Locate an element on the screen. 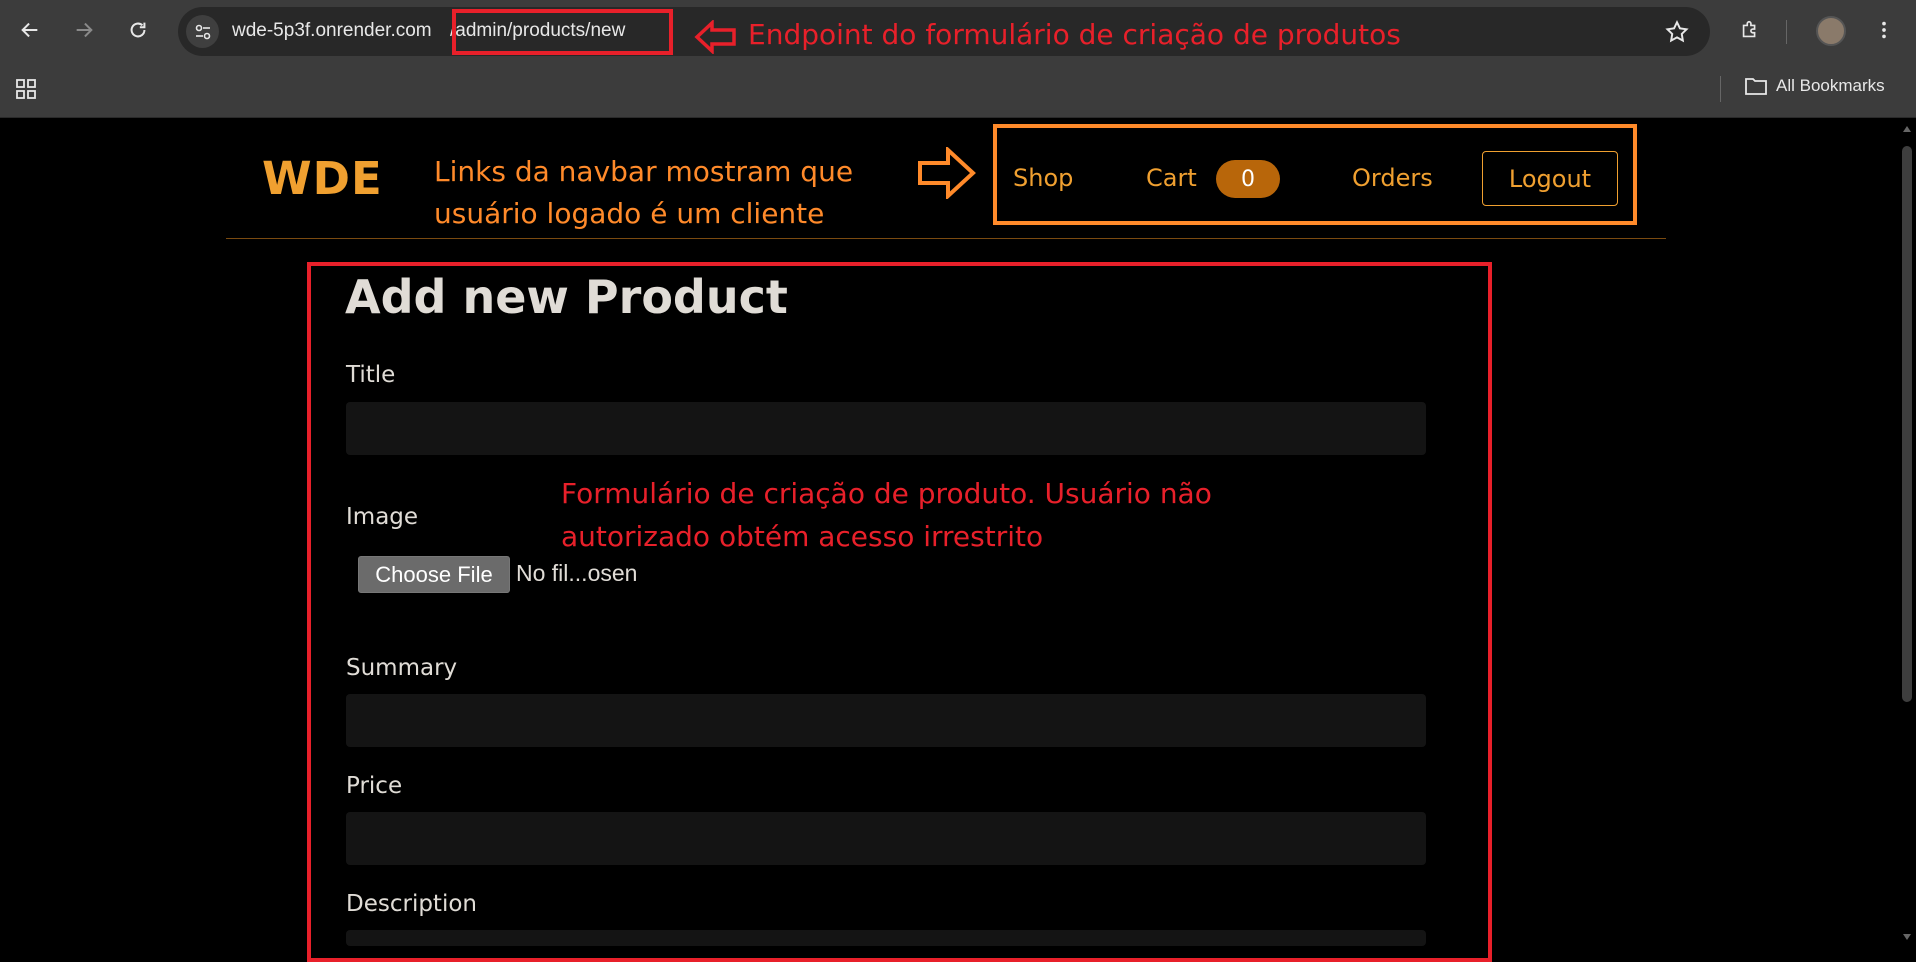 This screenshot has width=1916, height=962. image-label: Image is located at coordinates (382, 517).